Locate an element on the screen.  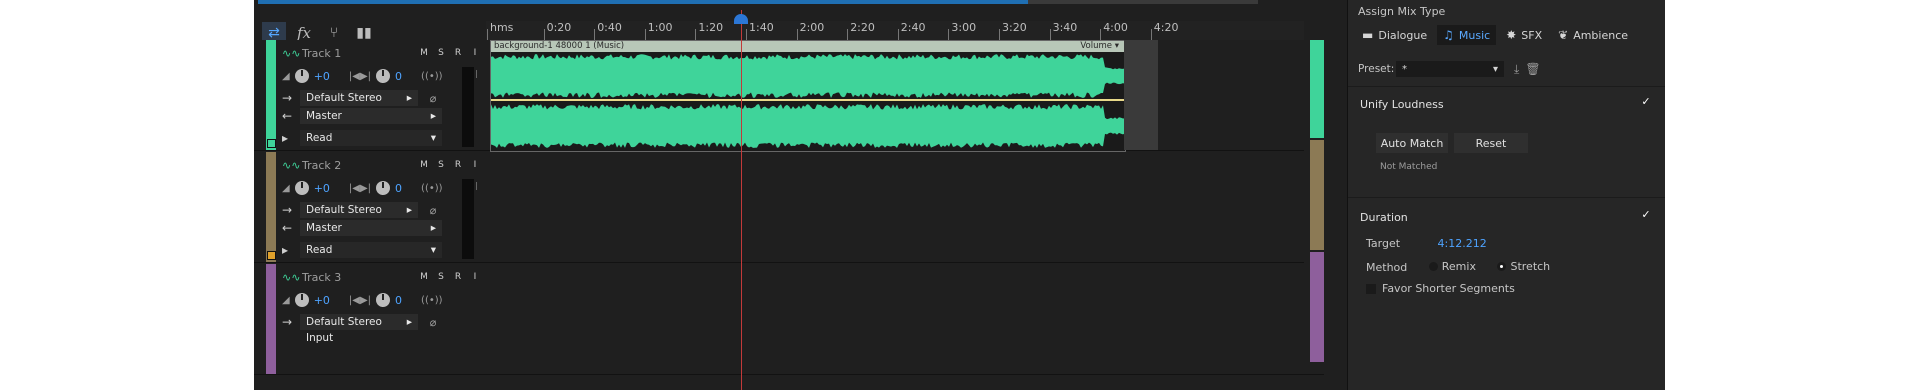
ruler-tick-label: 4:20 is located at coordinates (1164, 32).